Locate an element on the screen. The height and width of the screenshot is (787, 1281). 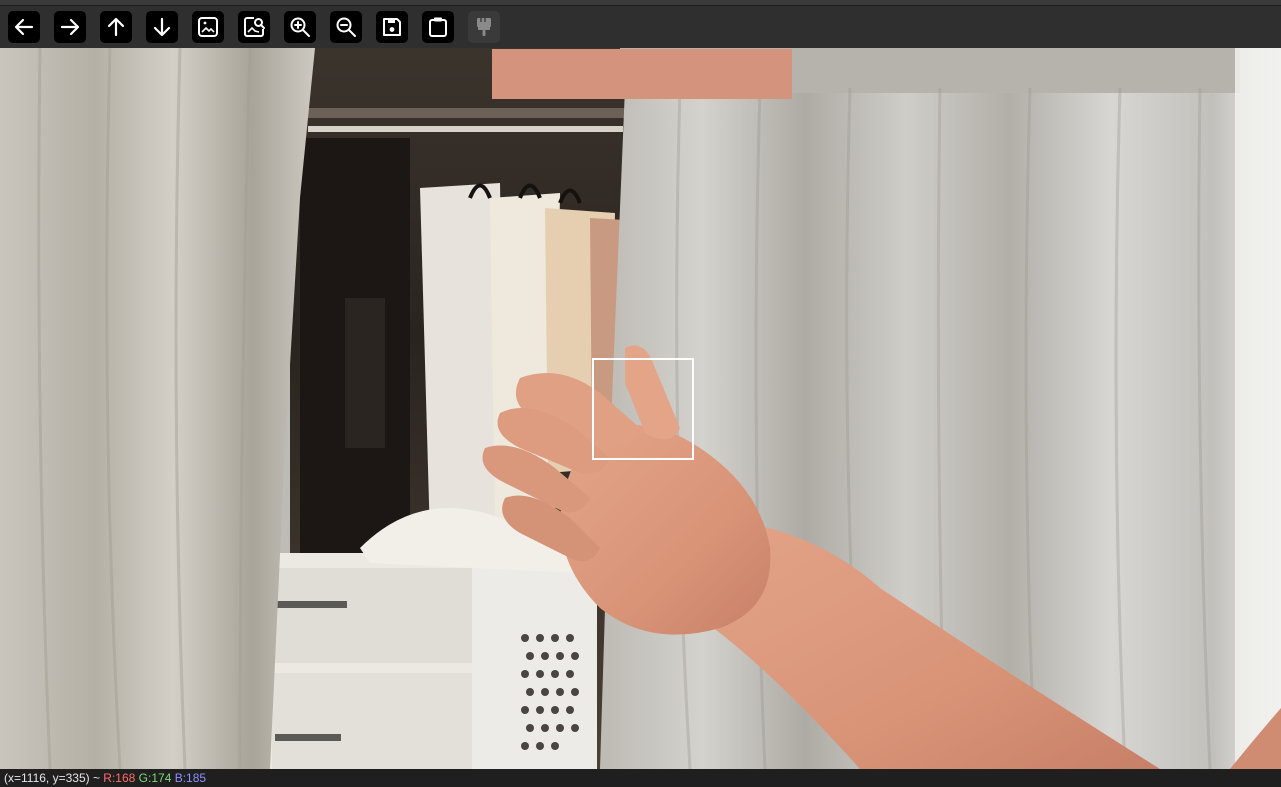
copy-to-clipboard-button is located at coordinates (438, 27).